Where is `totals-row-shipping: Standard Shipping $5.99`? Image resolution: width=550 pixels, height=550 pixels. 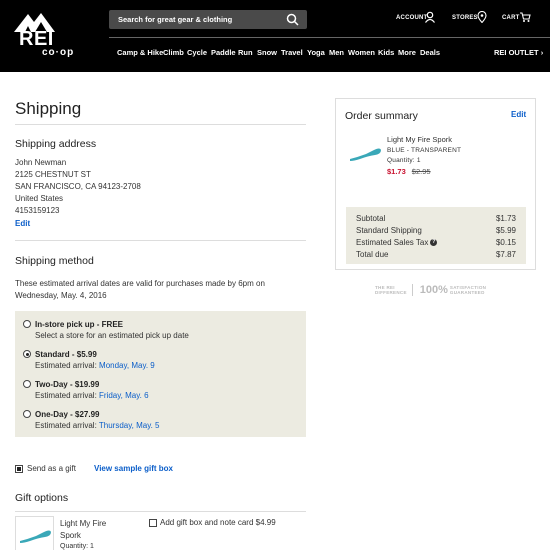 totals-row-shipping: Standard Shipping $5.99 is located at coordinates (436, 230).